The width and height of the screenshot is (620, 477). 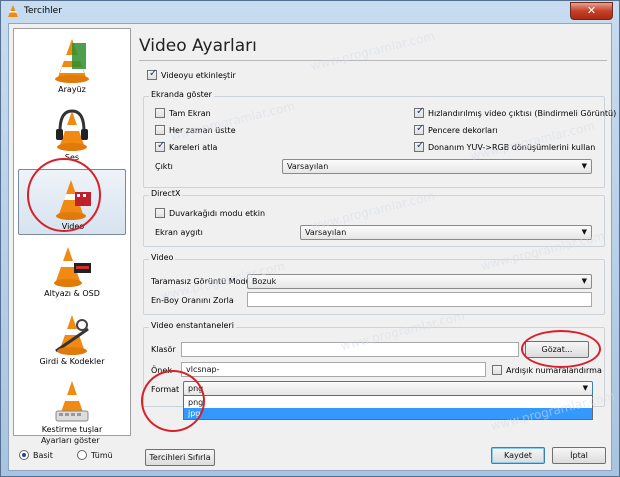 What do you see at coordinates (160, 213) in the screenshot?
I see `wallpaper-mode-checkbox` at bounding box center [160, 213].